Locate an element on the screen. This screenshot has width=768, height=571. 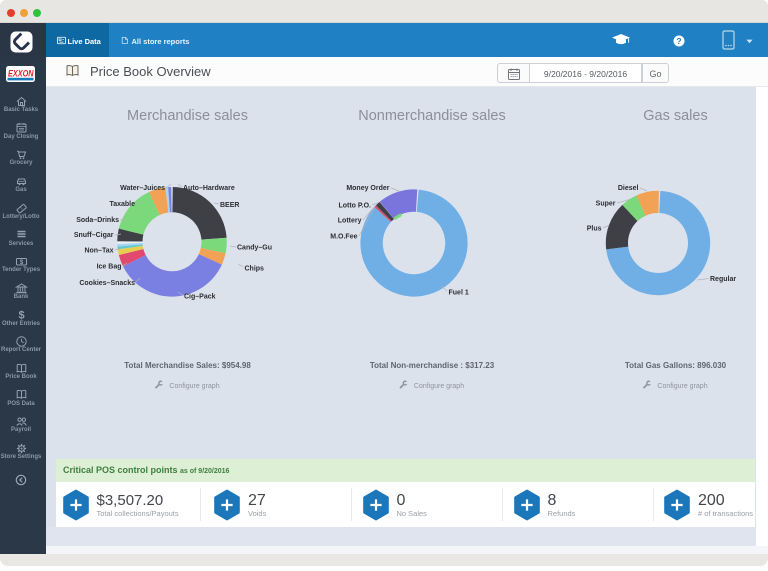
svg-text: Money Order is located at coordinates (367, 188).